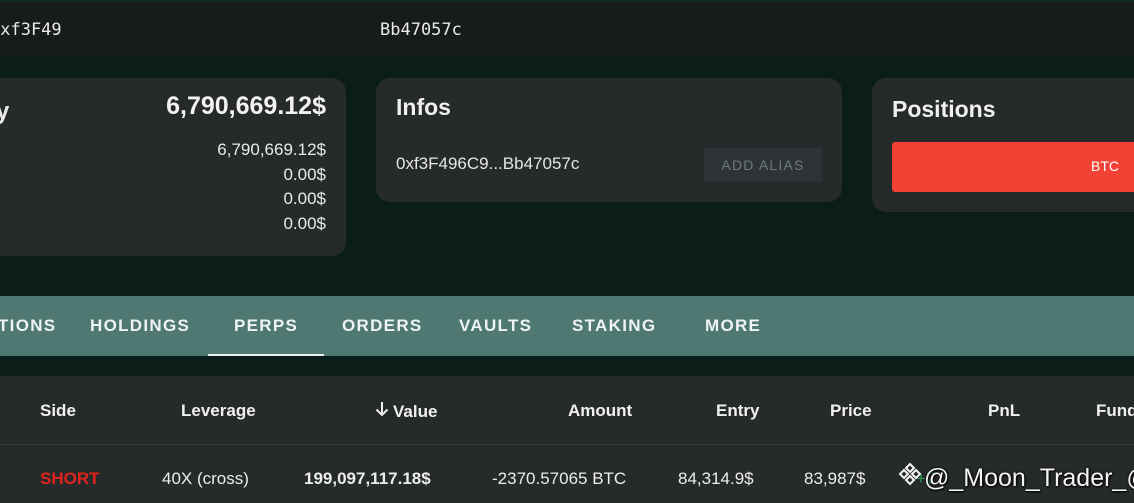 Image resolution: width=1134 pixels, height=503 pixels. What do you see at coordinates (737, 411) in the screenshot?
I see `column-header-entry: Entry` at bounding box center [737, 411].